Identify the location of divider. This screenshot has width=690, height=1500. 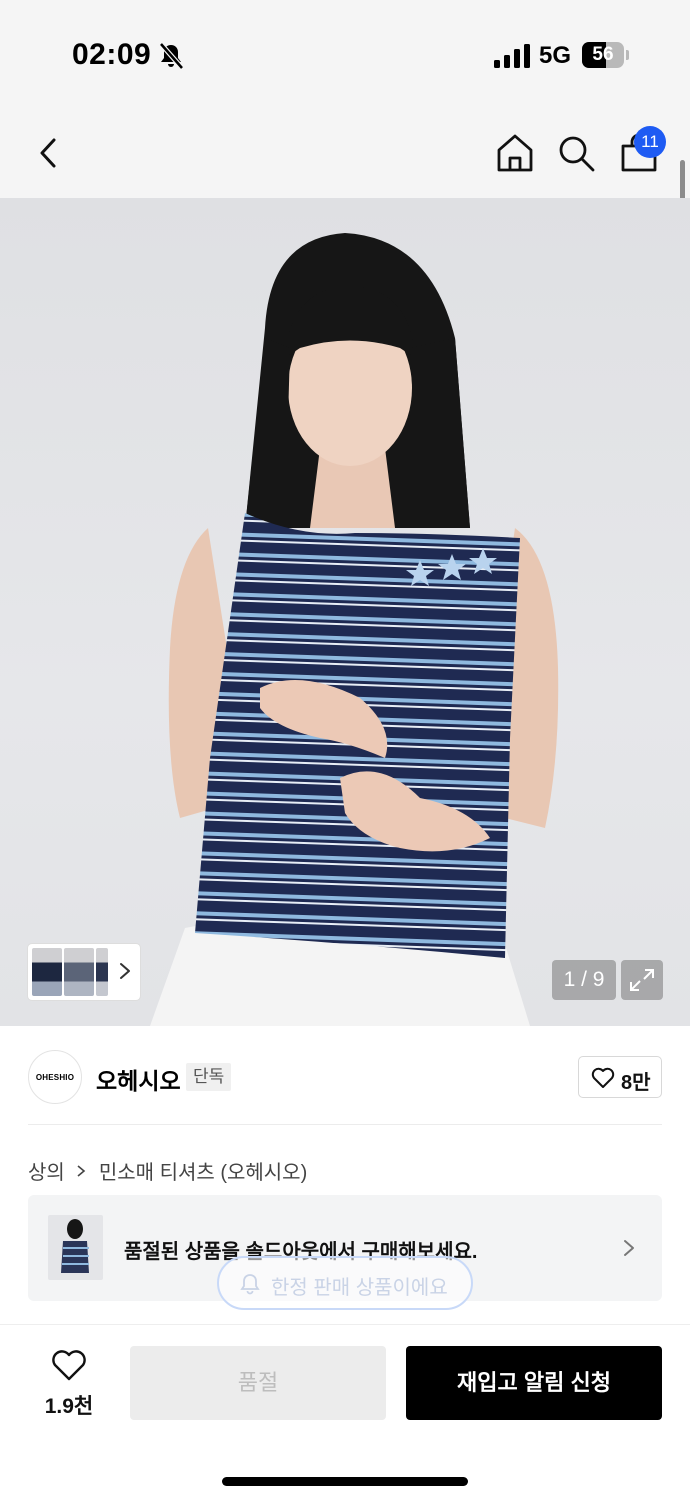
(345, 1124).